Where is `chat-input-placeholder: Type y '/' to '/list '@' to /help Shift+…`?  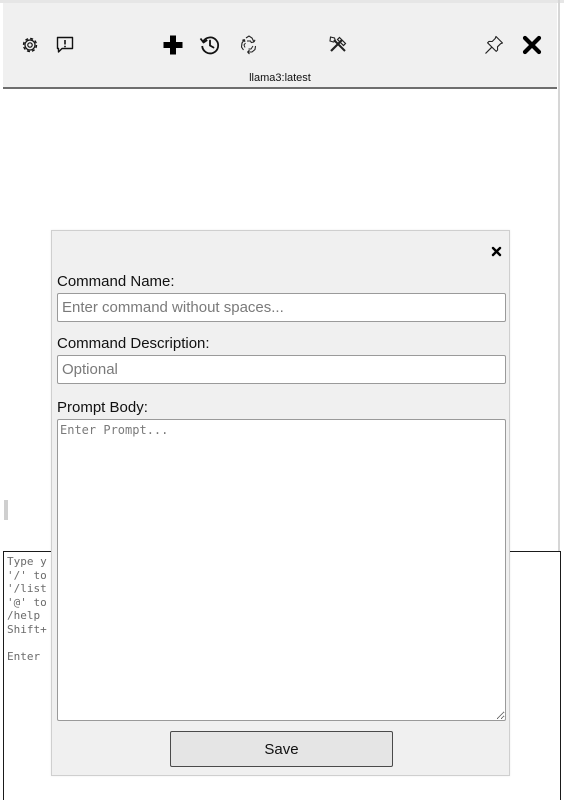
chat-input-placeholder: Type y '/' to '/list '@' to /help Shift+… is located at coordinates (27, 609).